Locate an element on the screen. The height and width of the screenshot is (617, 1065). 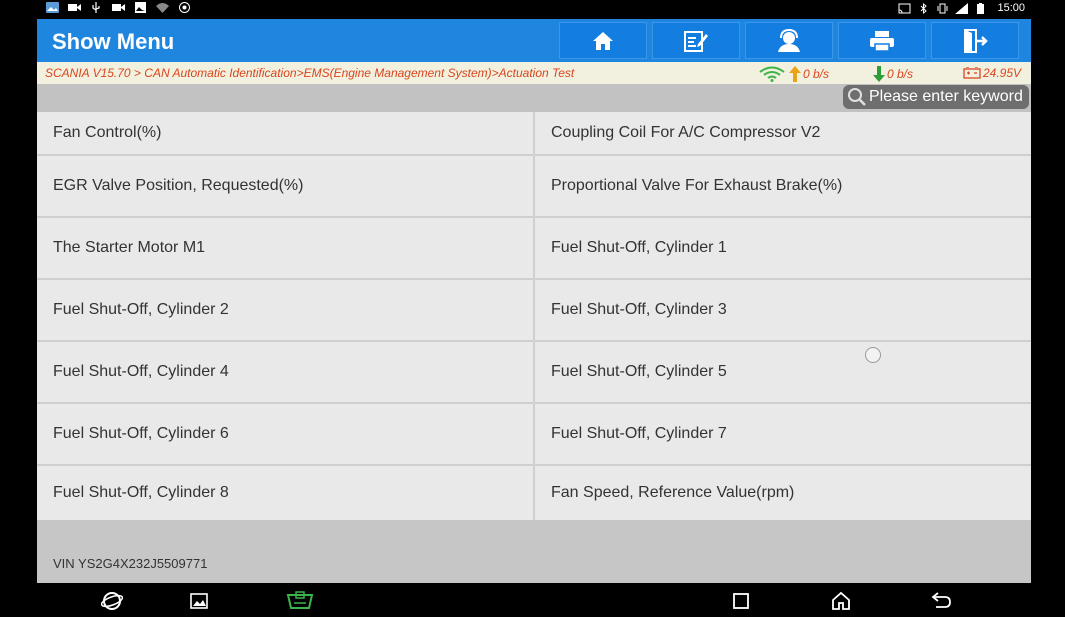
signal-icon is located at coordinates (962, 8).